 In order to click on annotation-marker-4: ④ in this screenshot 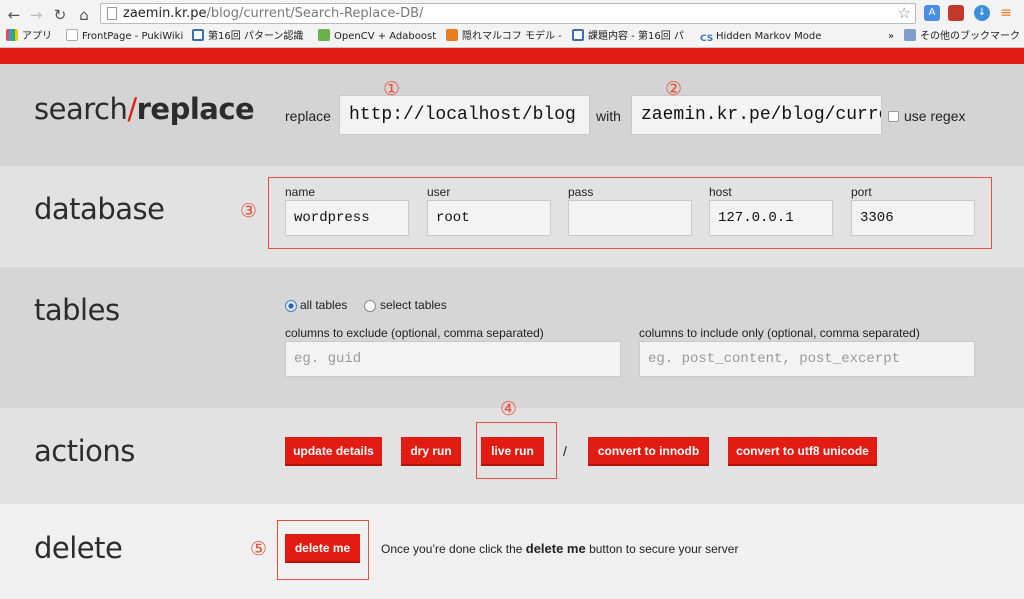, I will do `click(509, 409)`.